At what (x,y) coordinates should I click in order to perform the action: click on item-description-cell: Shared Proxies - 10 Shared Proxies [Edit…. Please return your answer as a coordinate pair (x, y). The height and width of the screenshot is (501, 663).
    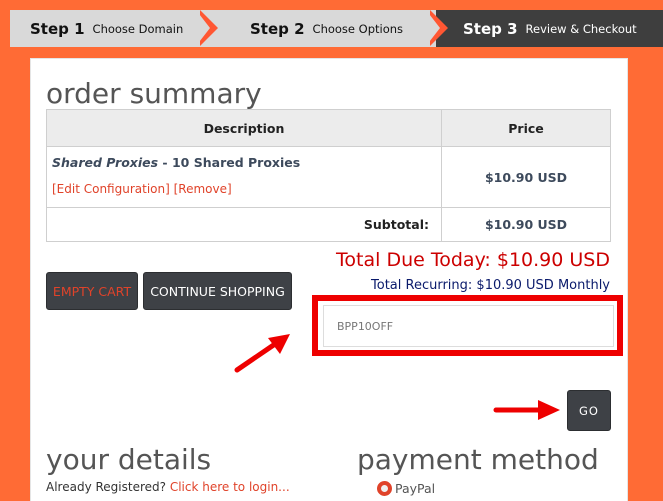
    Looking at the image, I should click on (244, 177).